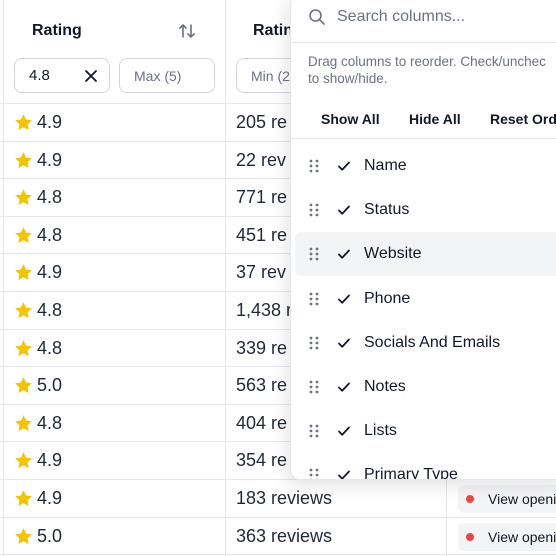  I want to click on reviews-count: 354 re, so click(262, 460).